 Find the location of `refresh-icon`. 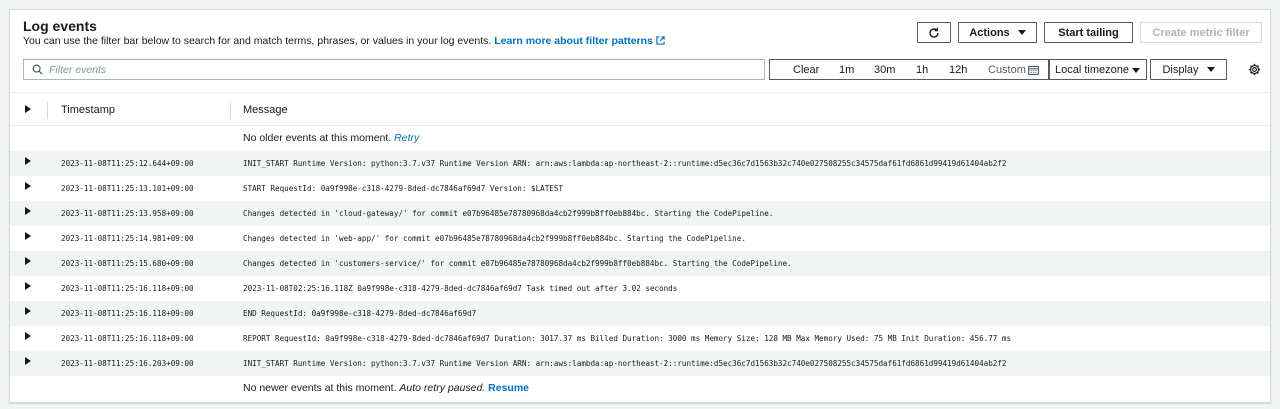

refresh-icon is located at coordinates (934, 32).